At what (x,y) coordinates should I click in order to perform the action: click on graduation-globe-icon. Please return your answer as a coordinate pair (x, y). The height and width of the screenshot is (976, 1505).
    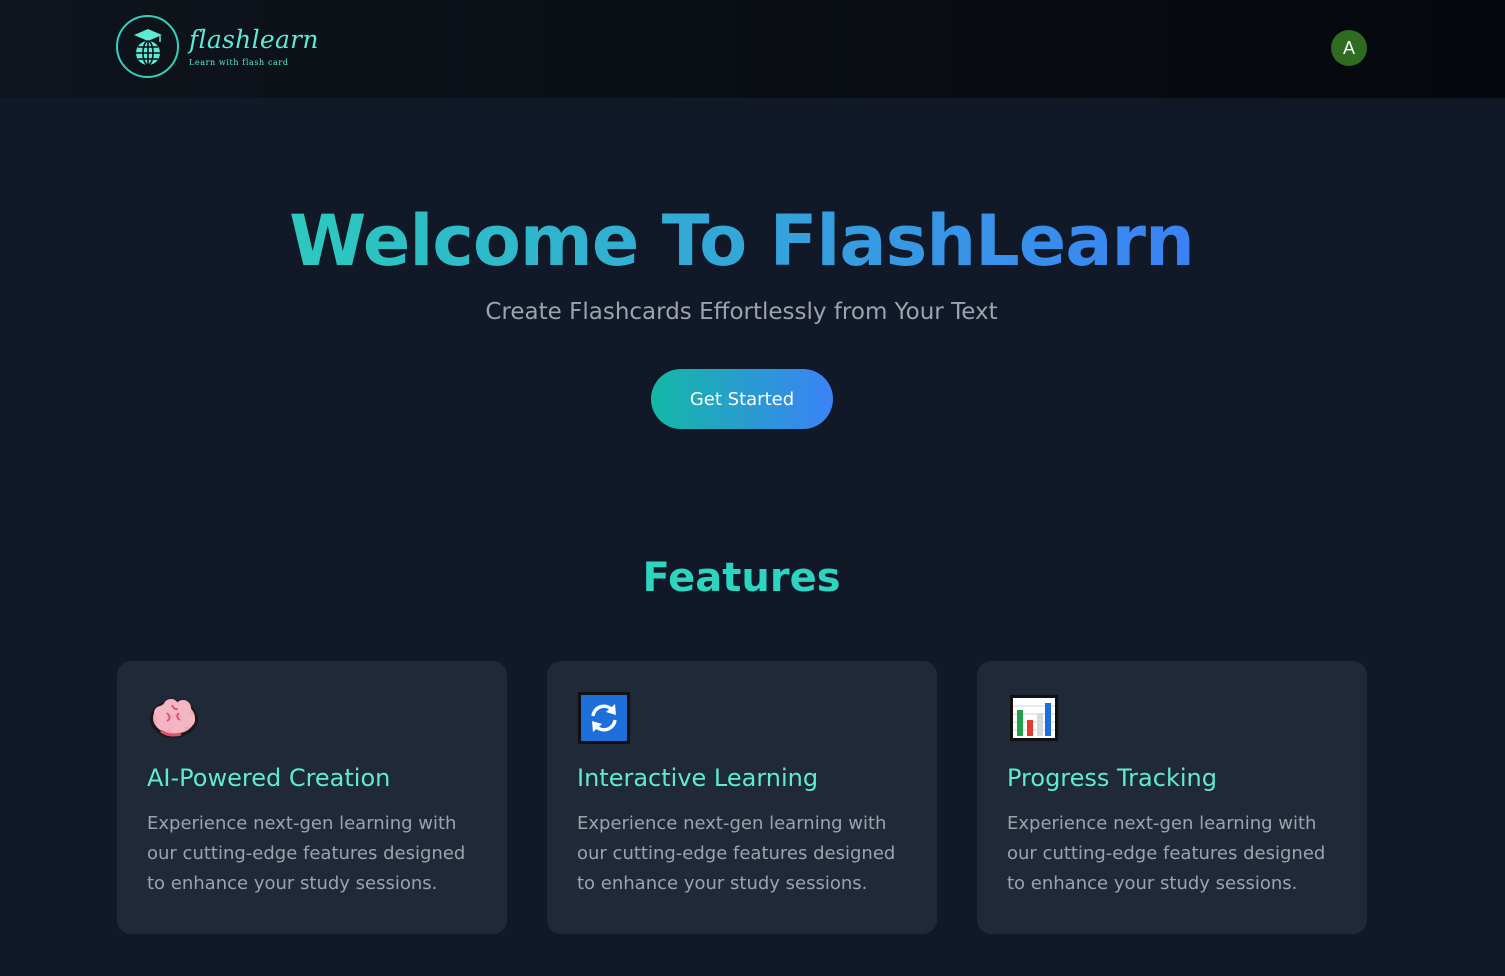
    Looking at the image, I should click on (147, 47).